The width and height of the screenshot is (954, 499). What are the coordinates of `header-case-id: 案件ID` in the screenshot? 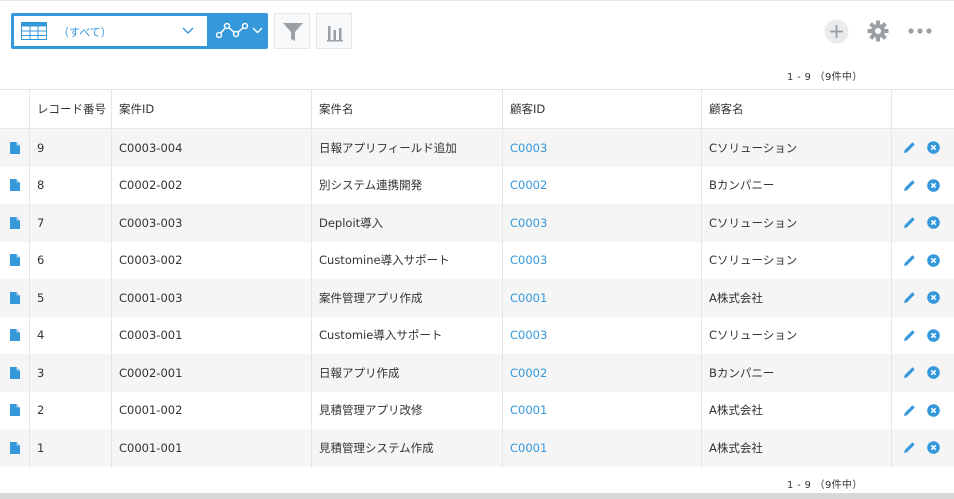 It's located at (211, 109).